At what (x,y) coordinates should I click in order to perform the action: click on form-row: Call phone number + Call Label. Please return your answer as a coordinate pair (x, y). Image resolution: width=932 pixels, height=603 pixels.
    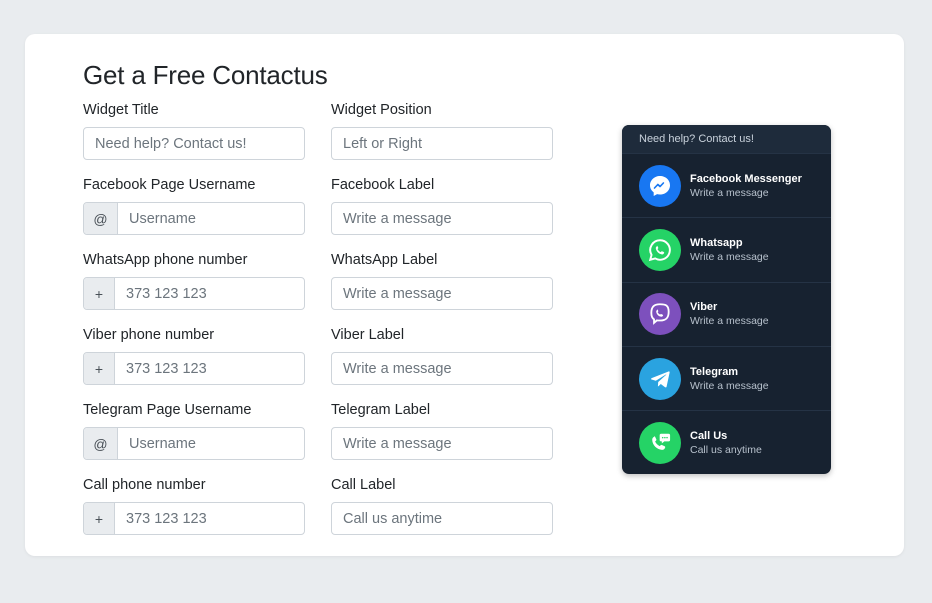
    Looking at the image, I should click on (318, 513).